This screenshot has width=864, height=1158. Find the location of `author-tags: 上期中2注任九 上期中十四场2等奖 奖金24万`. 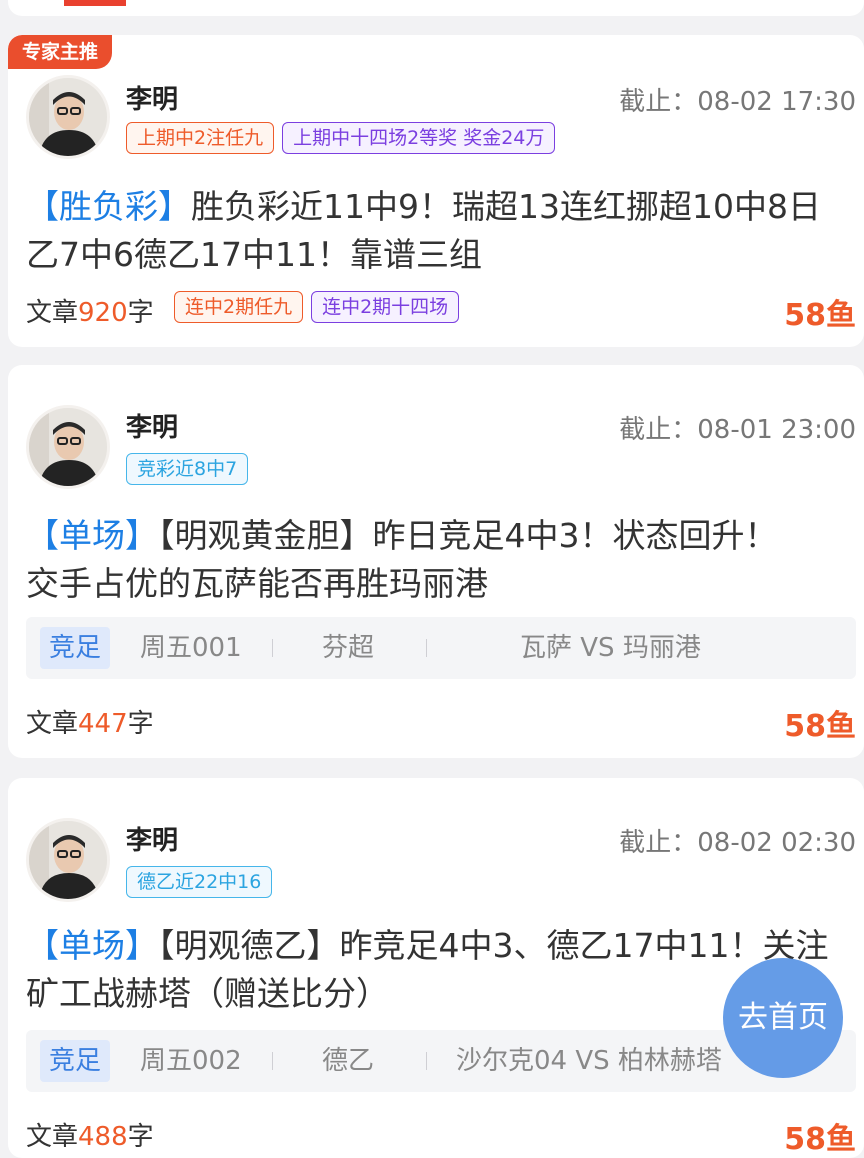

author-tags: 上期中2注任九 上期中十四场2等奖 奖金24万 is located at coordinates (341, 138).